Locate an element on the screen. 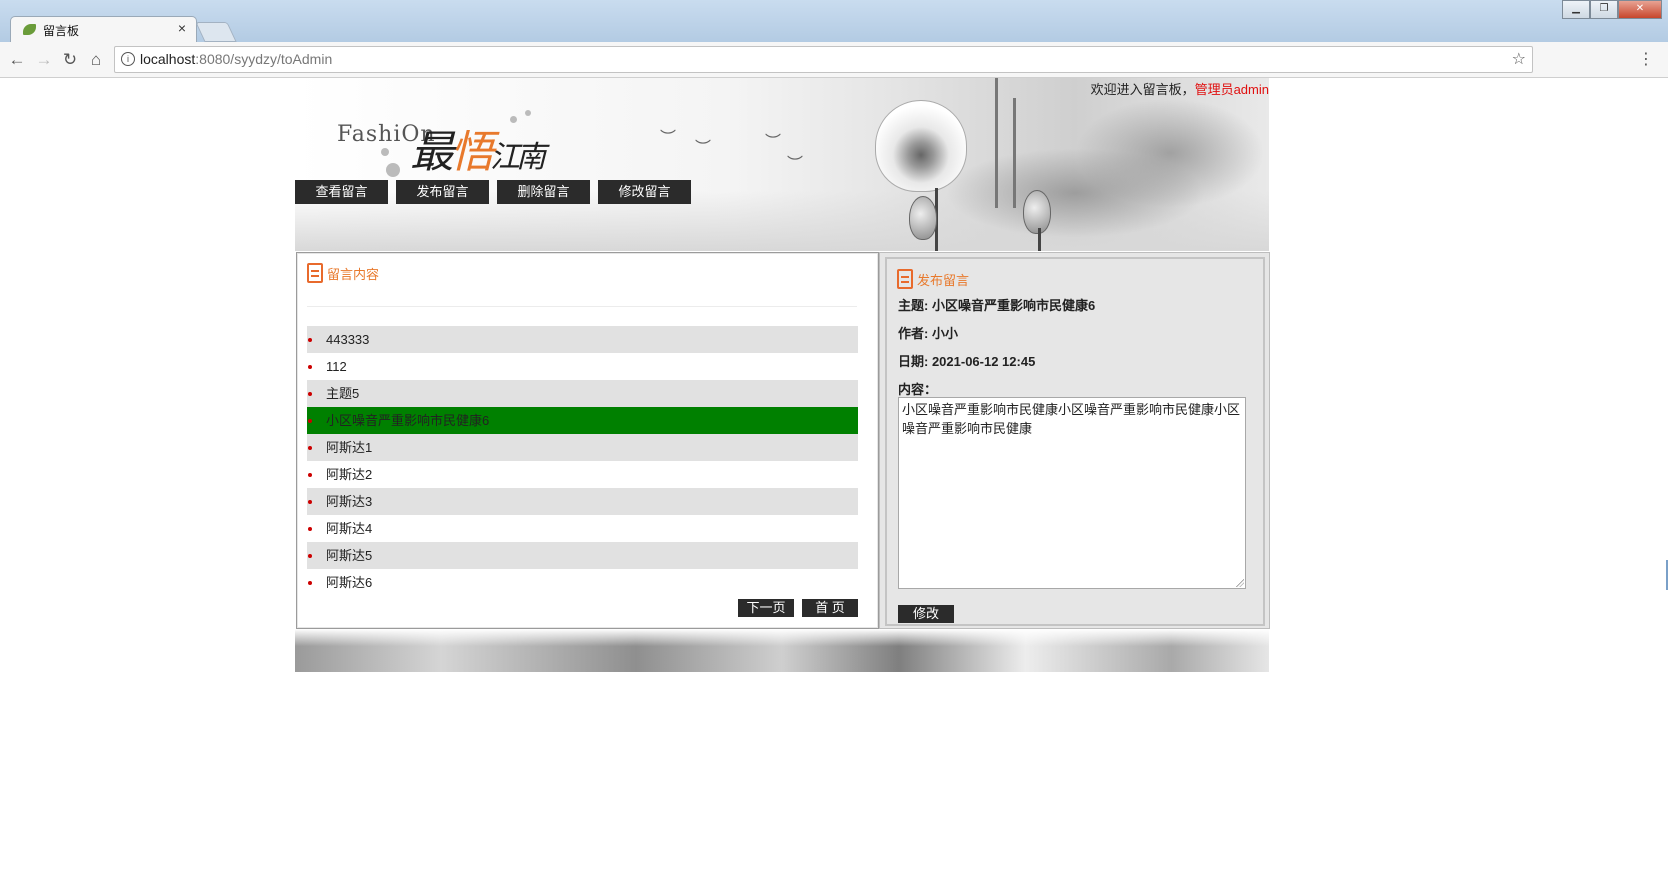 The image size is (1668, 873). author-field: 作者: 小小 is located at coordinates (928, 333).